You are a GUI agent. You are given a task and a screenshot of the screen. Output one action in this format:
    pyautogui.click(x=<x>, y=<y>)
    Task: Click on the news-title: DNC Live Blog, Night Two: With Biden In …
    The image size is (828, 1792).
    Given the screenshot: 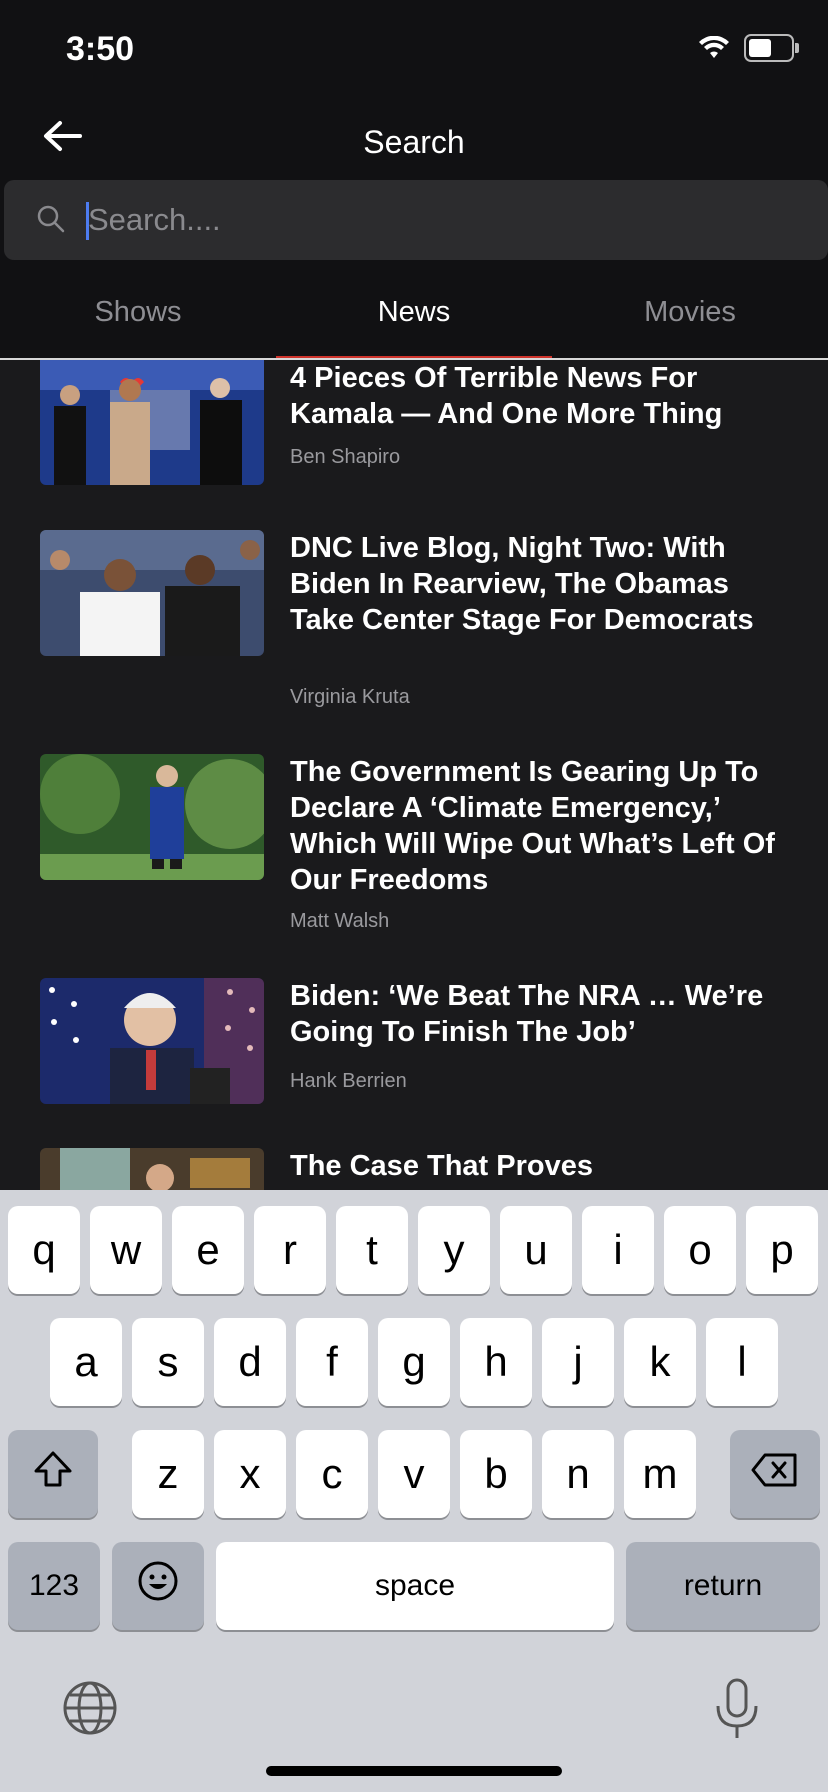 What is the action you would take?
    pyautogui.click(x=522, y=584)
    